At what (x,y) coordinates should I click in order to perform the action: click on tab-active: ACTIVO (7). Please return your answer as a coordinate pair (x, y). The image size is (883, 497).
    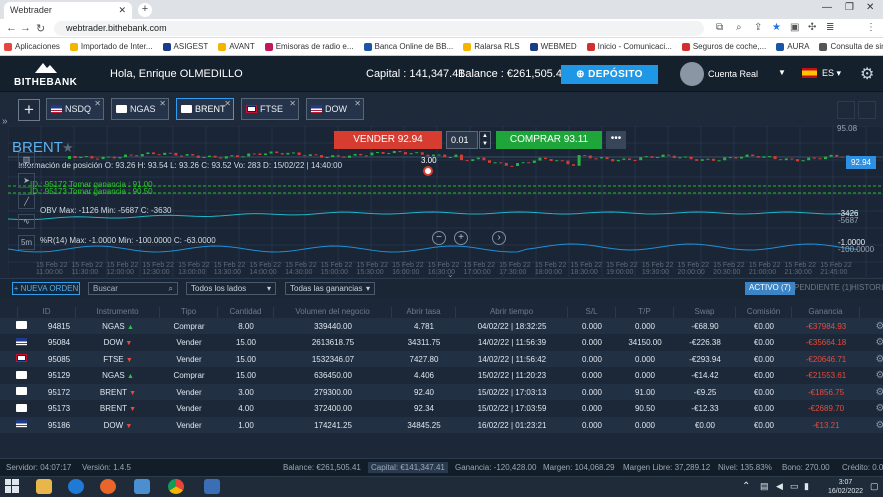
    Looking at the image, I should click on (770, 288).